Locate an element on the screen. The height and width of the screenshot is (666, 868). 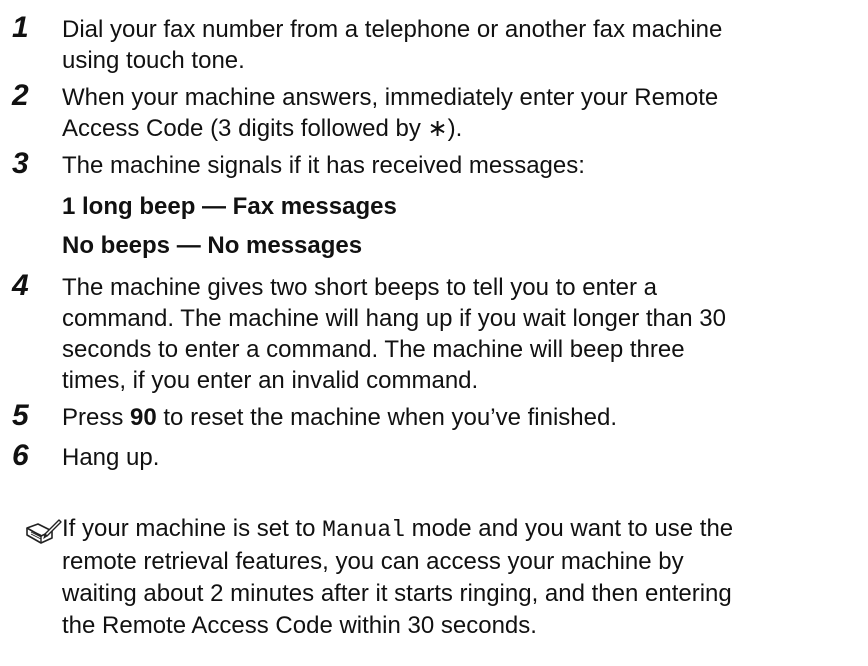
mode-name: Manual is located at coordinates (363, 530).